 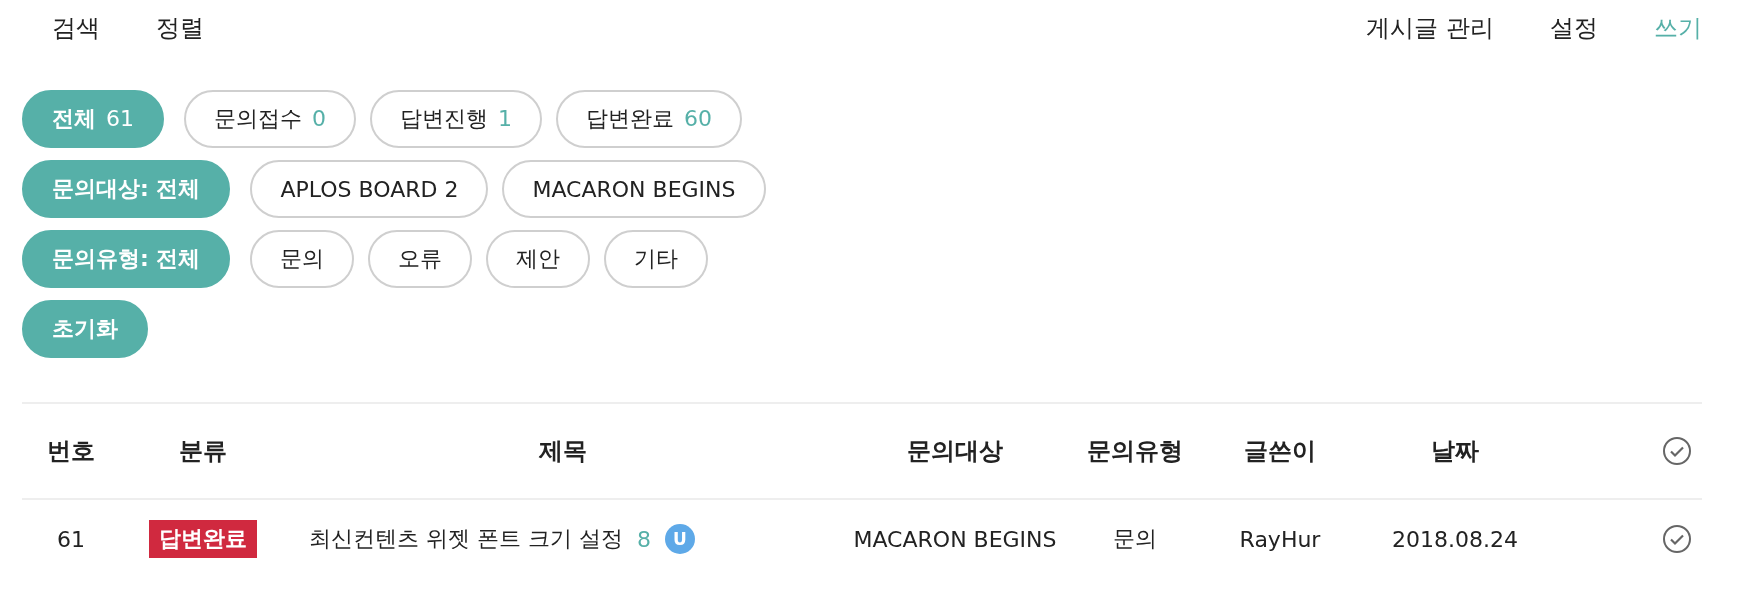 What do you see at coordinates (1677, 451) in the screenshot?
I see `check-all-icon` at bounding box center [1677, 451].